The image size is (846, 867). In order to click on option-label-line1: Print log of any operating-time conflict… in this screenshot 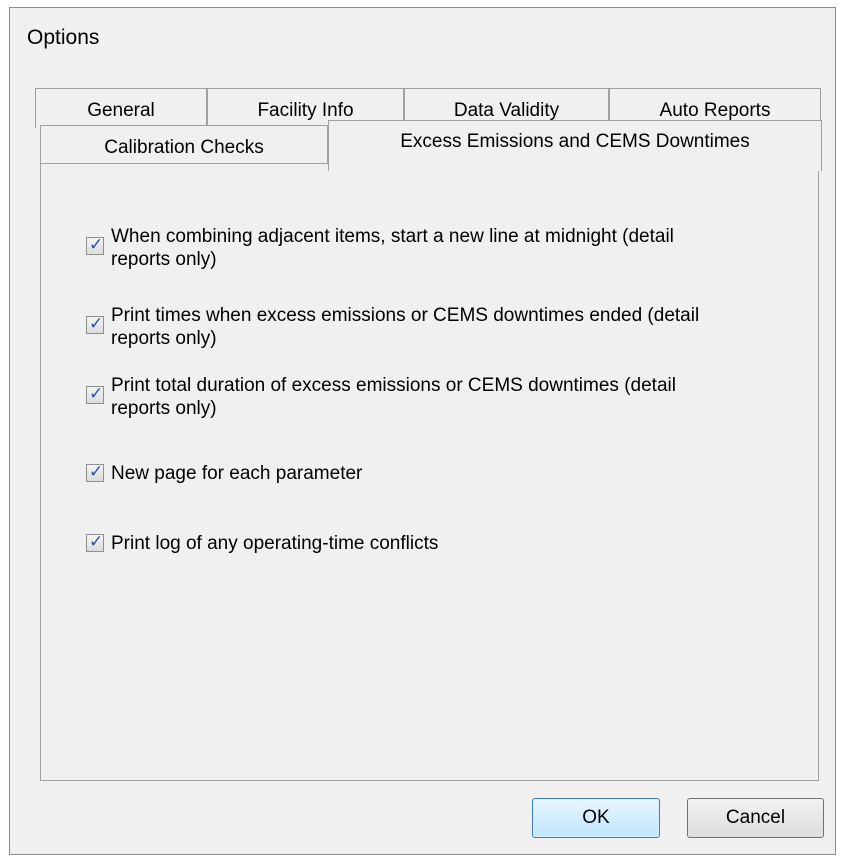, I will do `click(275, 543)`.